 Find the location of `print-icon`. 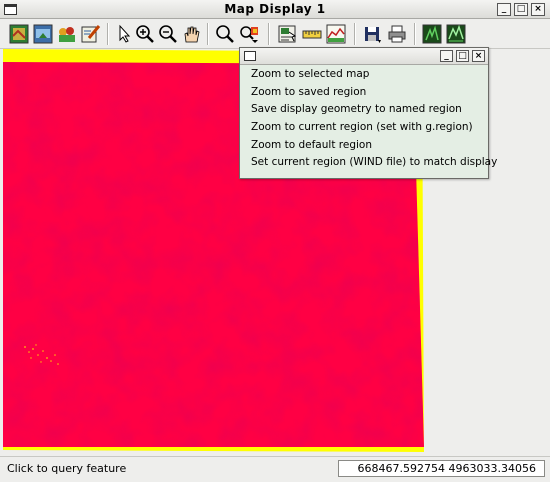

print-icon is located at coordinates (397, 34).